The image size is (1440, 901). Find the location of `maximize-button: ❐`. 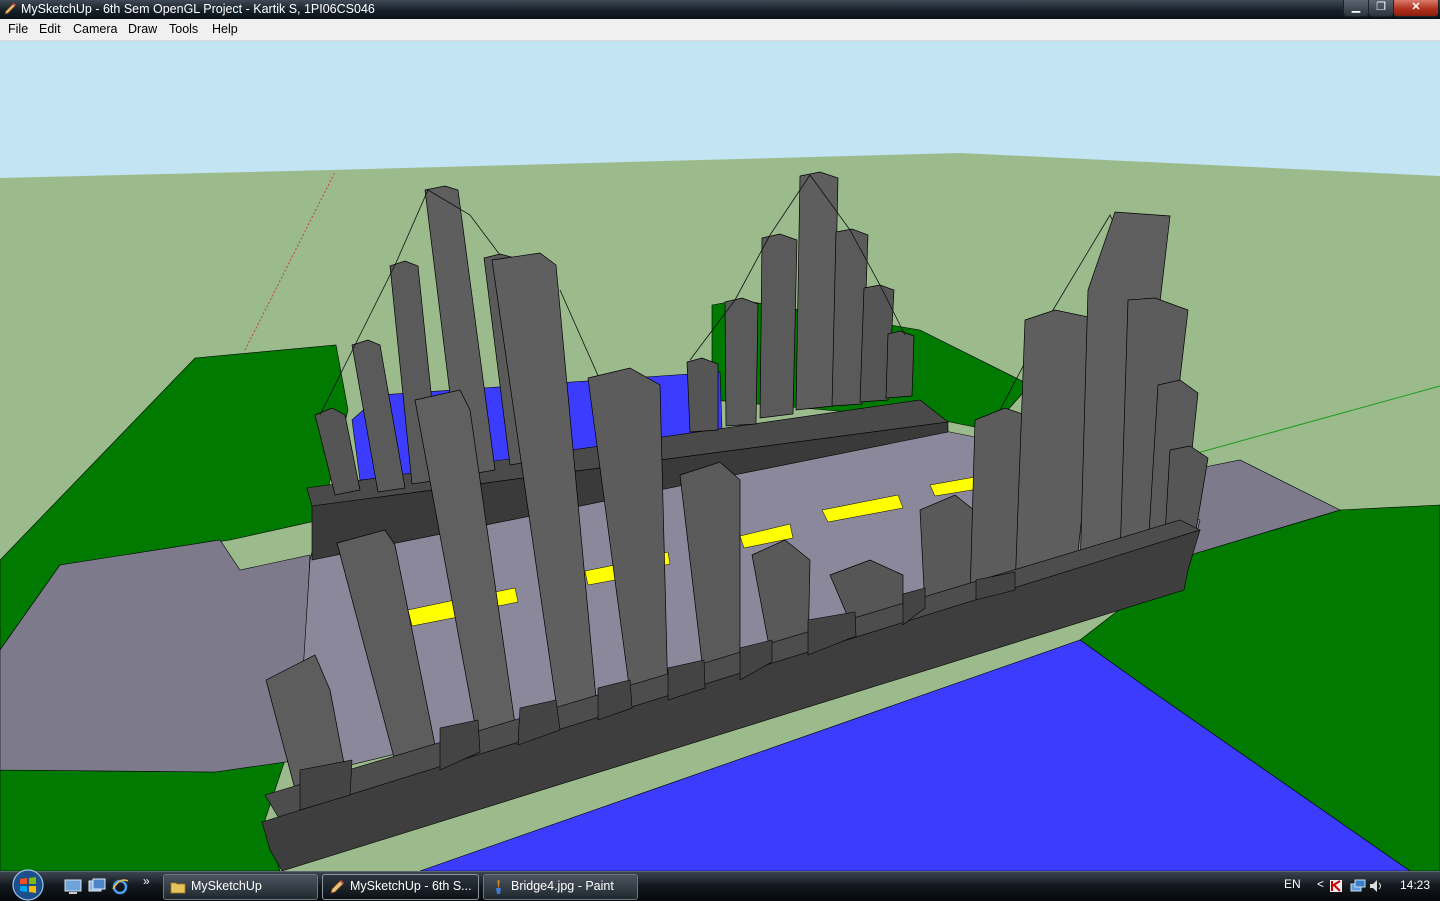

maximize-button: ❐ is located at coordinates (1381, 8).